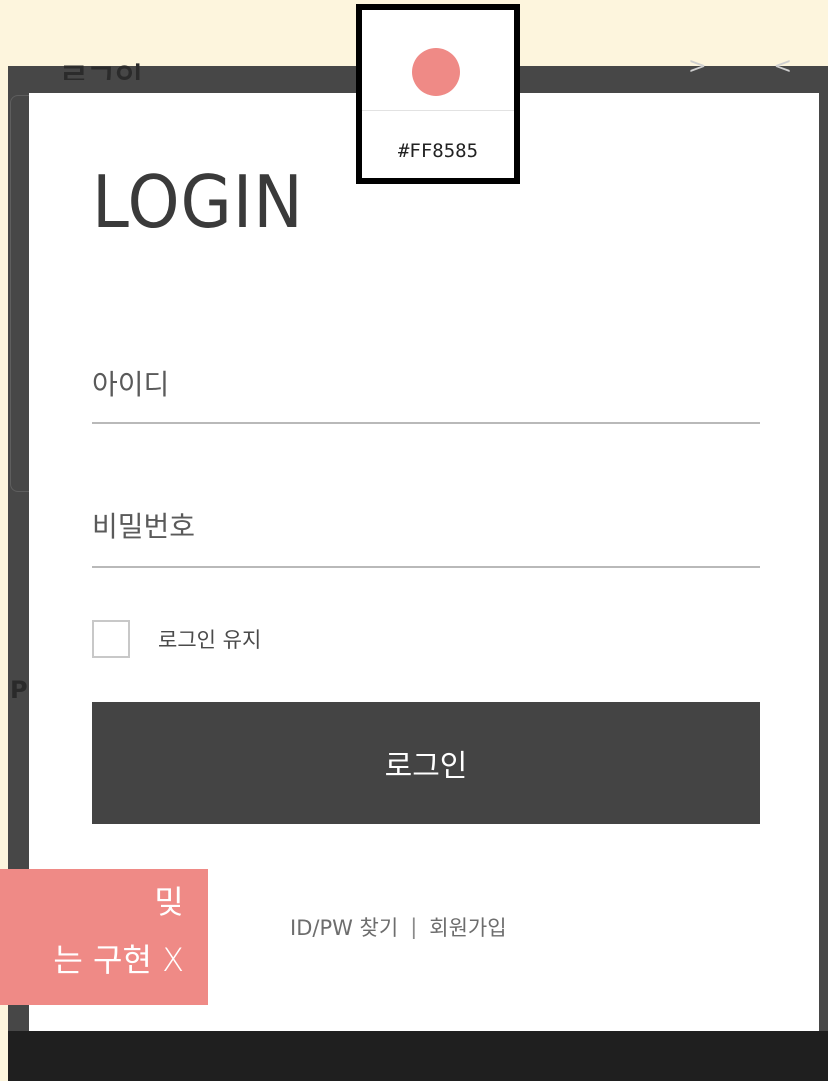 The height and width of the screenshot is (1081, 828). Describe the element at coordinates (426, 763) in the screenshot. I see `login-button: 로그인` at that location.